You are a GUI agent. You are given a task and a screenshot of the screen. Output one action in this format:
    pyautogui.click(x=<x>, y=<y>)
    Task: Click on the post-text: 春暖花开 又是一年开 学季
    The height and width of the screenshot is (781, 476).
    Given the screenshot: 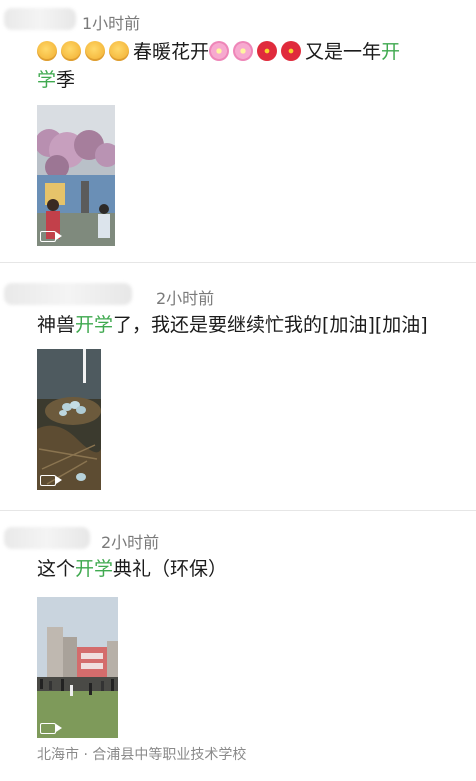 What is the action you would take?
    pyautogui.click(x=218, y=66)
    